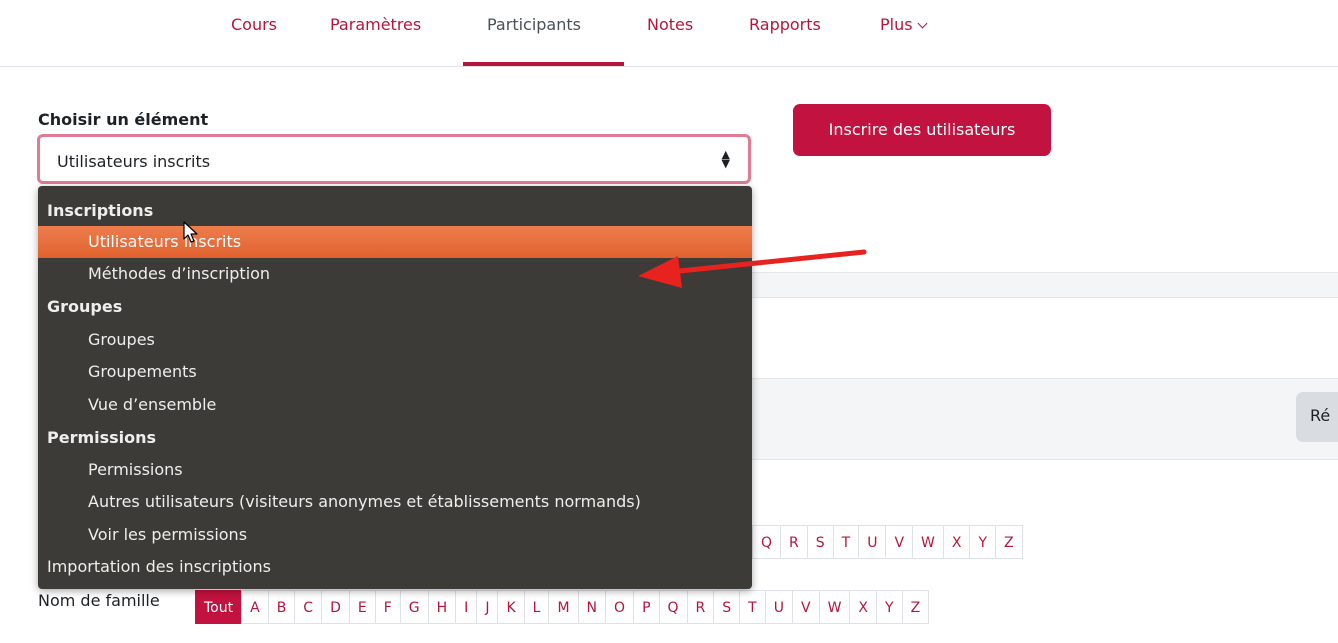 This screenshot has height=643, width=1338. What do you see at coordinates (922, 130) in the screenshot?
I see `enrol-users-button: Inscrire des utilisateurs` at bounding box center [922, 130].